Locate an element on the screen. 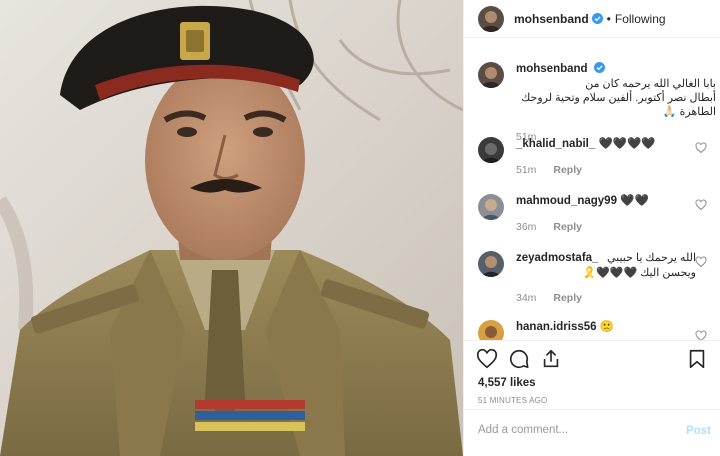 The image size is (720, 456). author-avatar is located at coordinates (491, 18).